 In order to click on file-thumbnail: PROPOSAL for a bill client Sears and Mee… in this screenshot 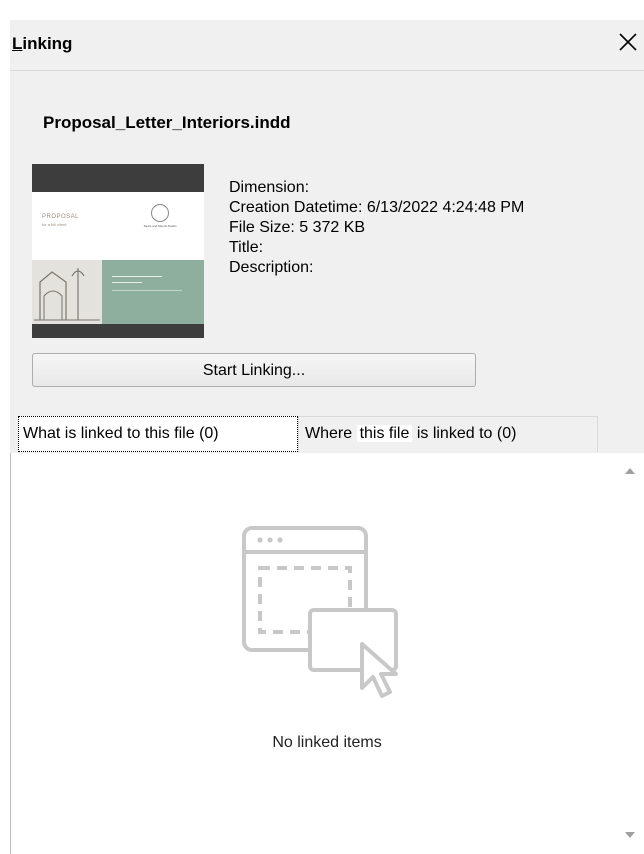, I will do `click(118, 251)`.